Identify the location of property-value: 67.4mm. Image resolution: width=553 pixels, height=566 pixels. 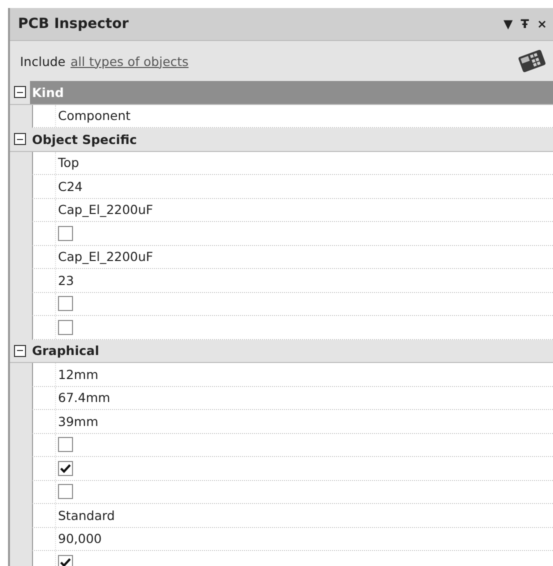
(84, 398).